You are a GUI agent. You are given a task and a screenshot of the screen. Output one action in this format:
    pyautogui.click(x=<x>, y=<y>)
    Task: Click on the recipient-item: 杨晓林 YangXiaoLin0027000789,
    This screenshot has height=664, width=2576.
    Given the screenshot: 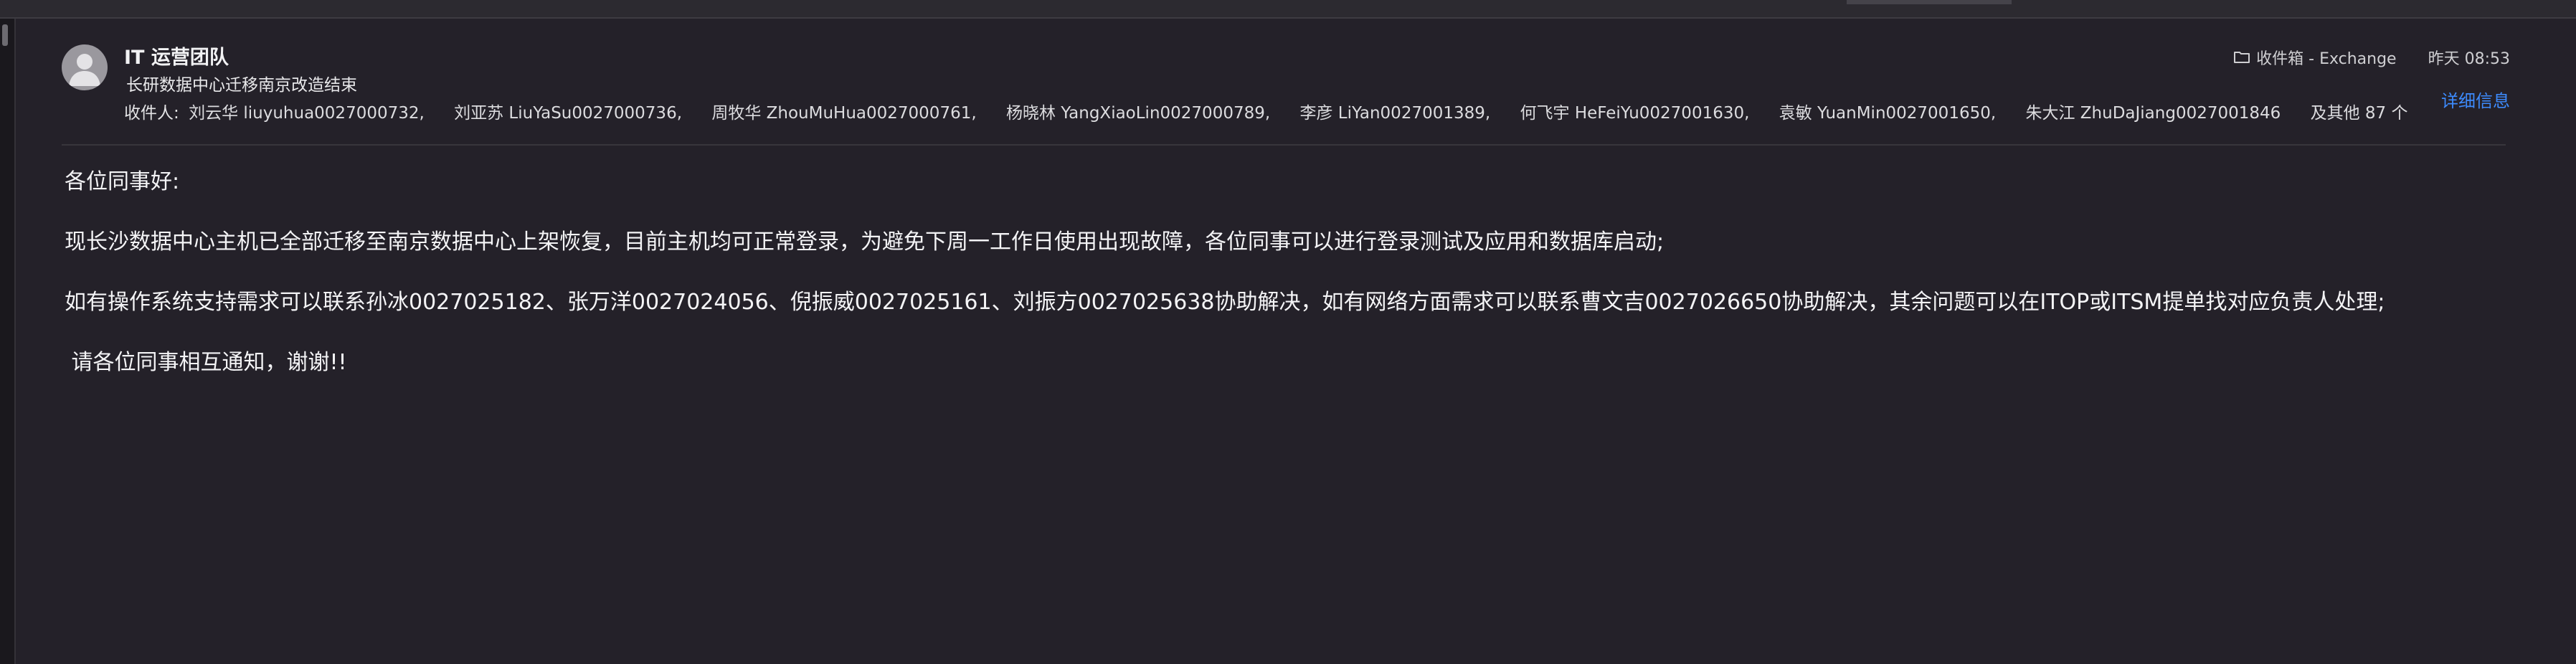 What is the action you would take?
    pyautogui.click(x=1138, y=114)
    